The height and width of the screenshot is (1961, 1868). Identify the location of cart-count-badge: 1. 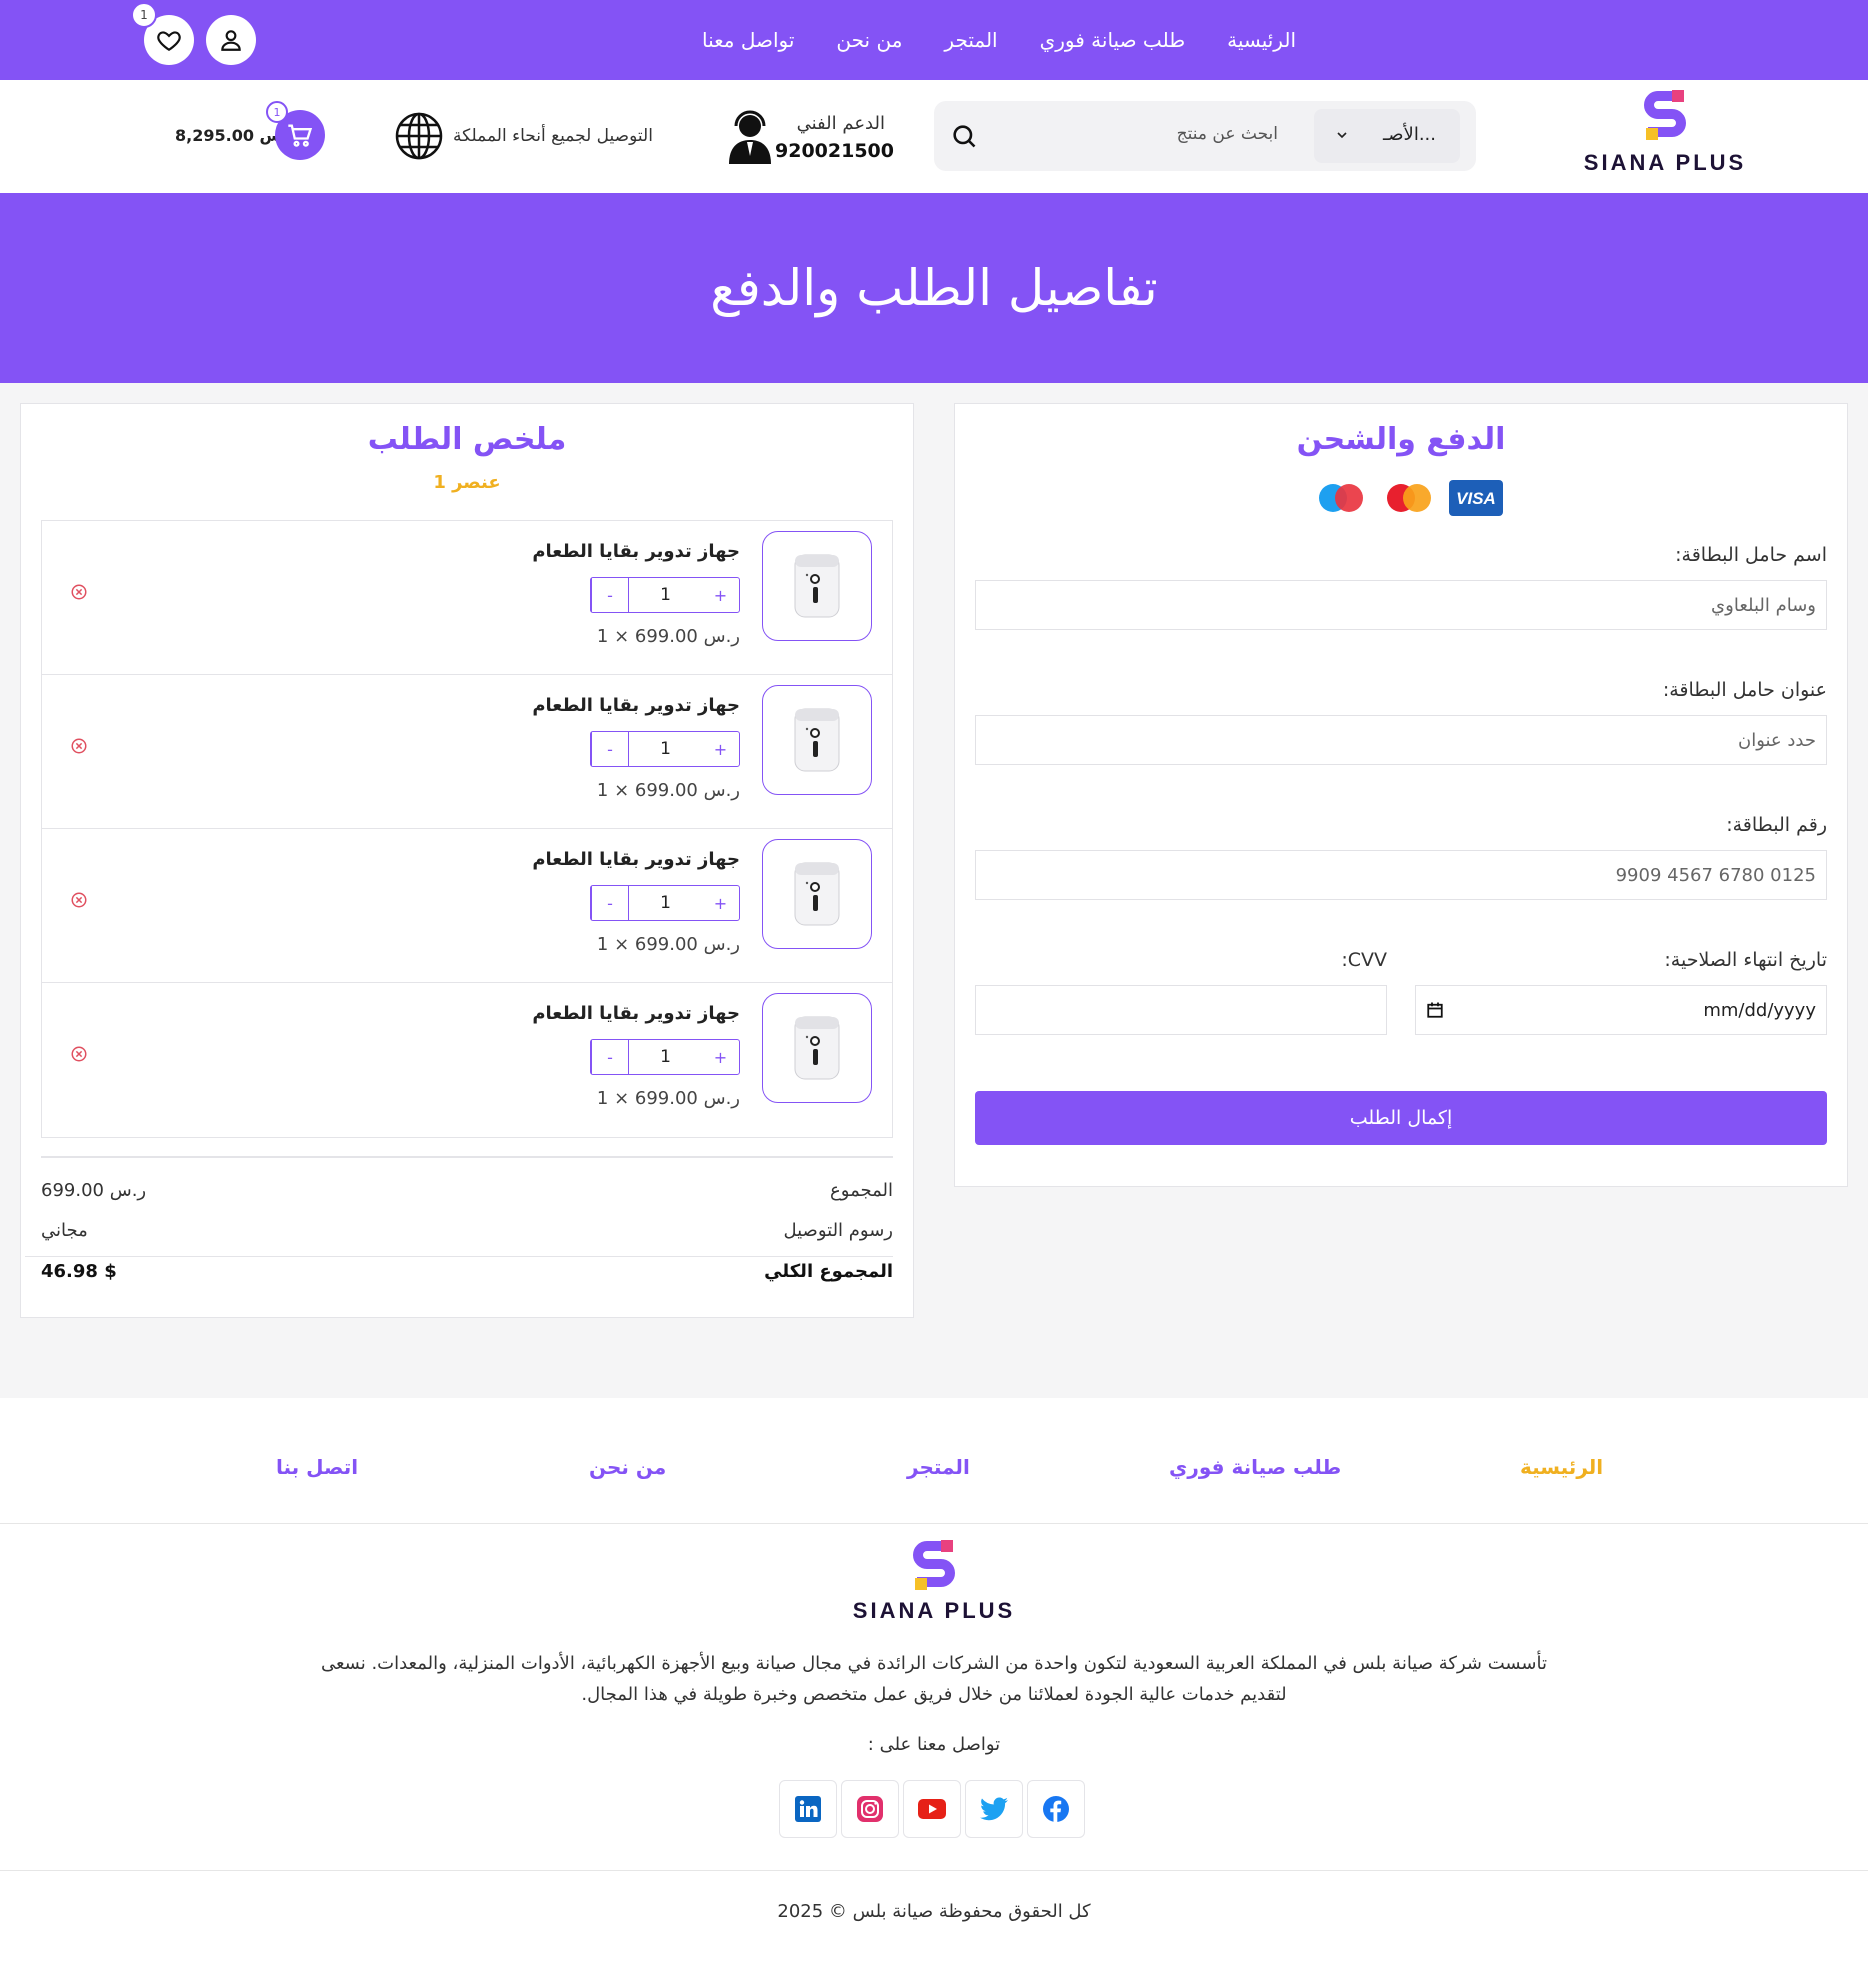
(277, 112).